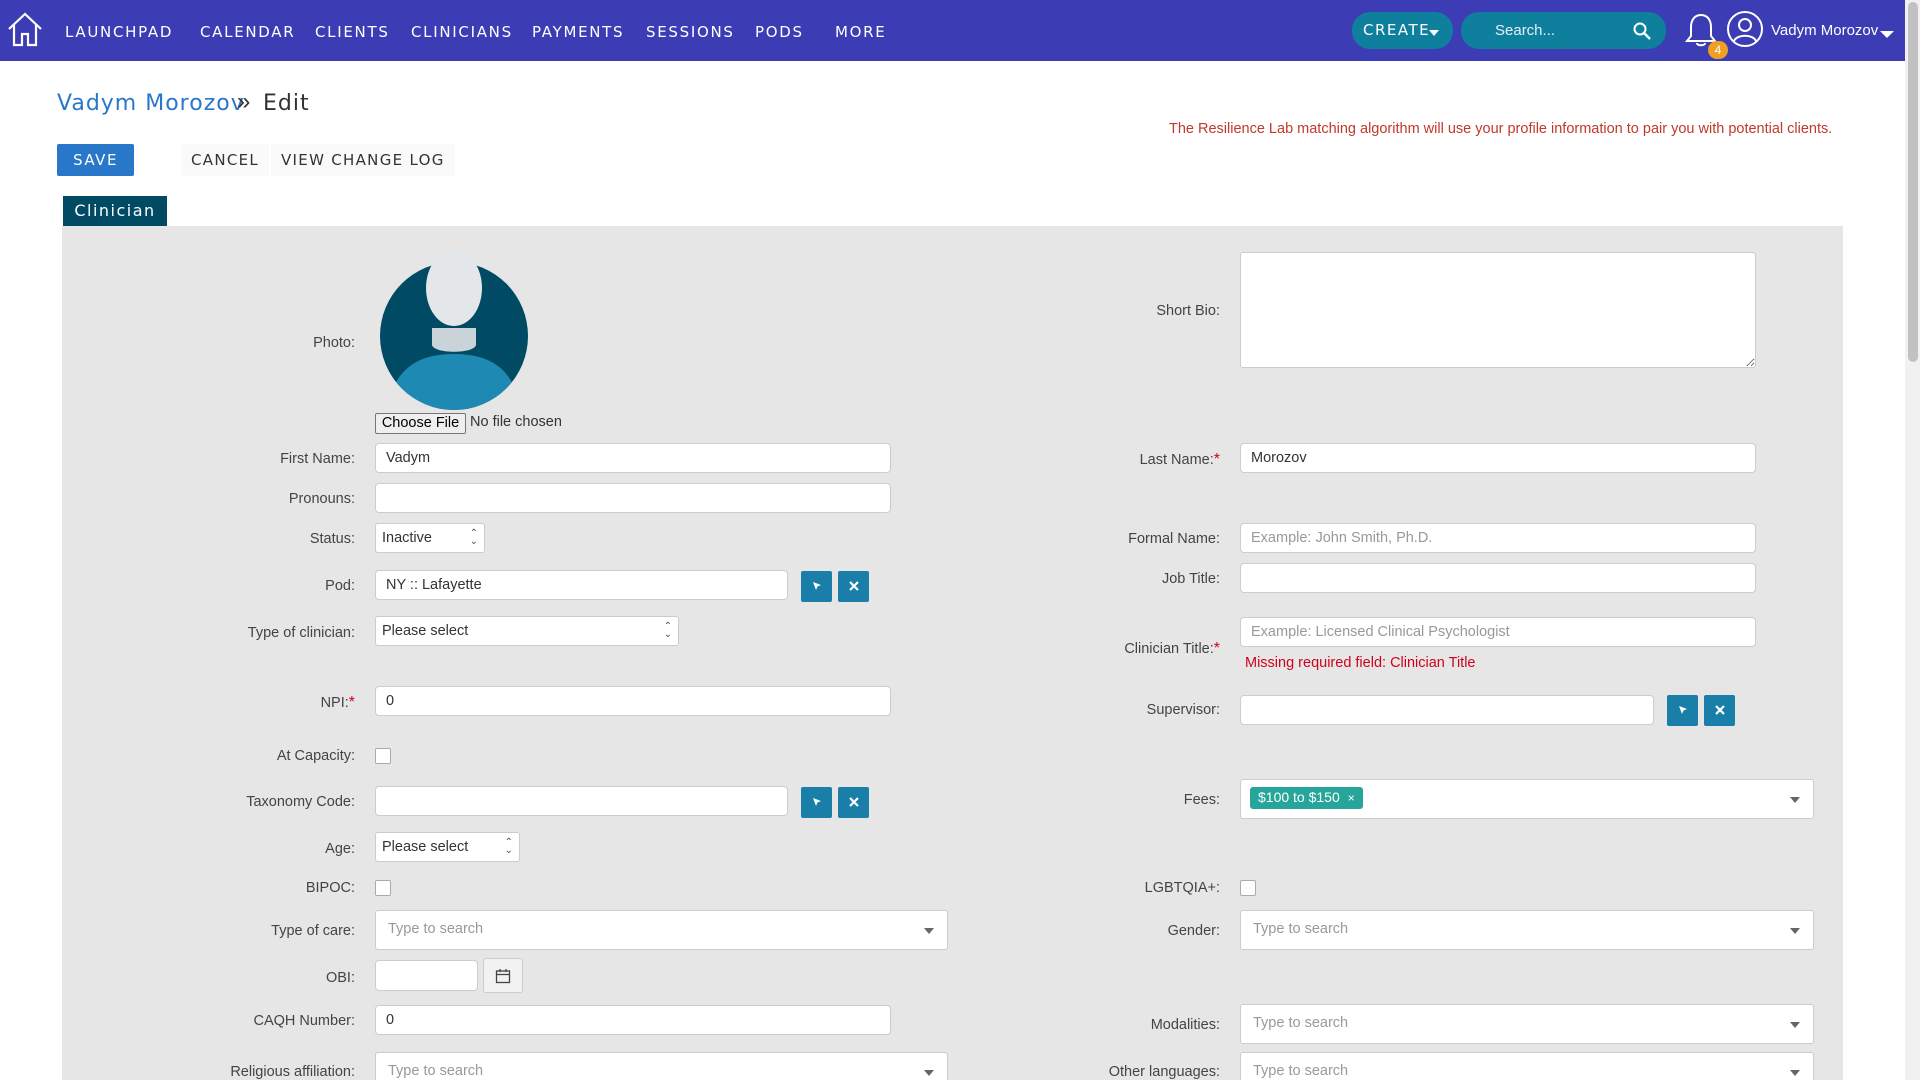 The height and width of the screenshot is (1080, 1920). I want to click on search-input, so click(1548, 30).